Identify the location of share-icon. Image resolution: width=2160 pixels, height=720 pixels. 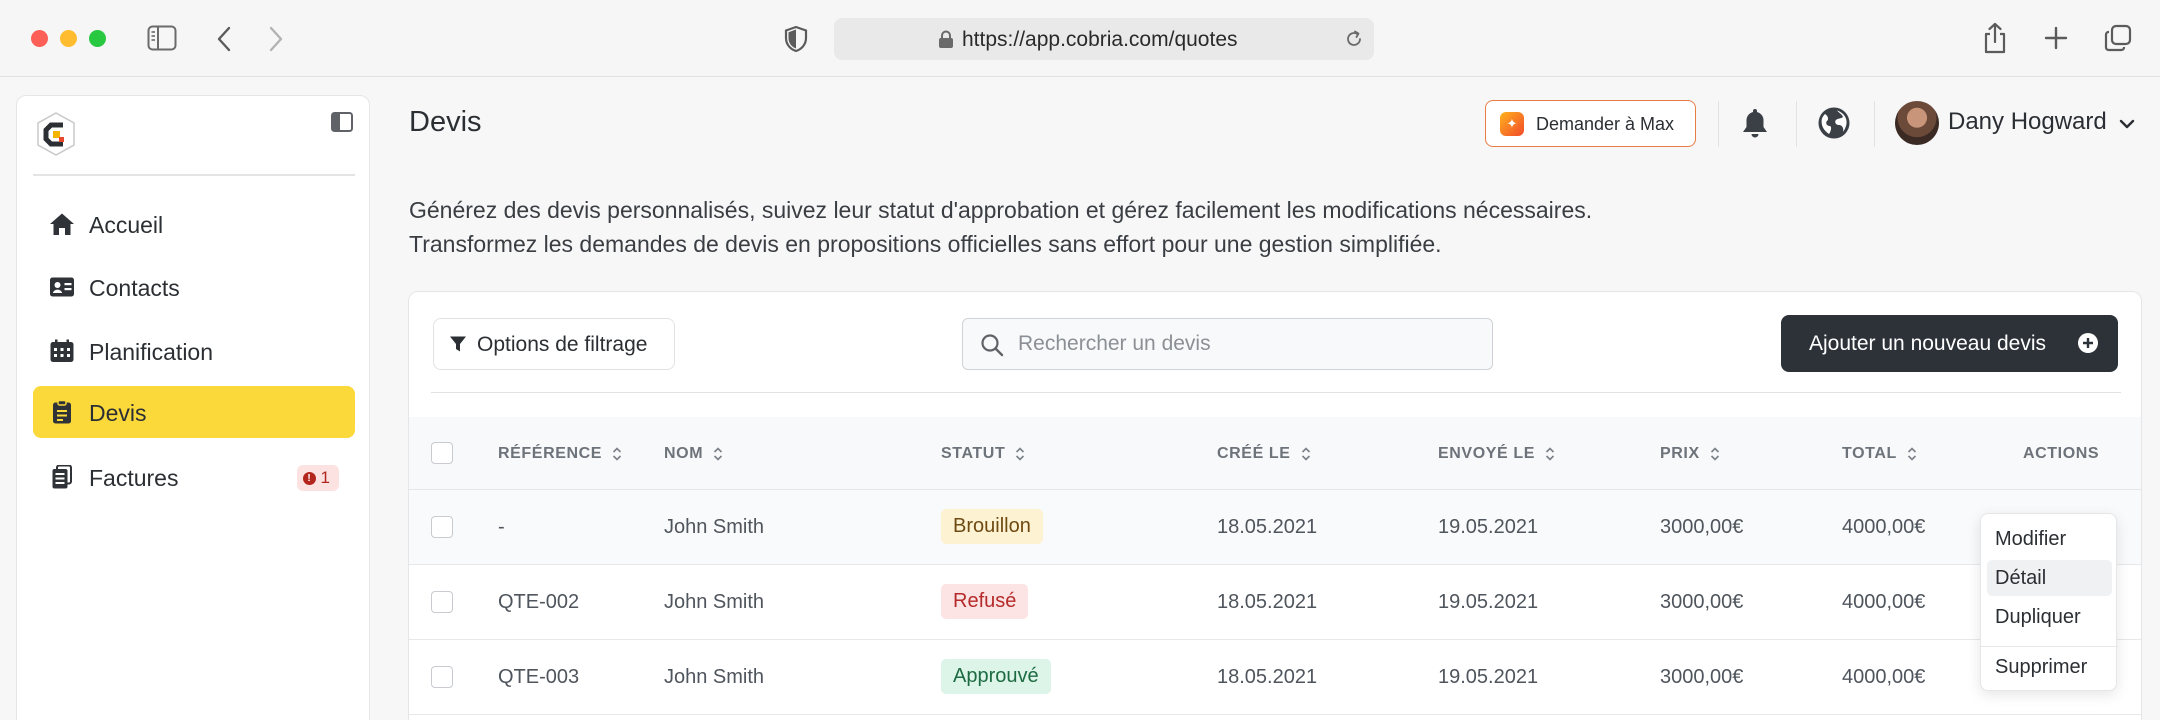
(1995, 38).